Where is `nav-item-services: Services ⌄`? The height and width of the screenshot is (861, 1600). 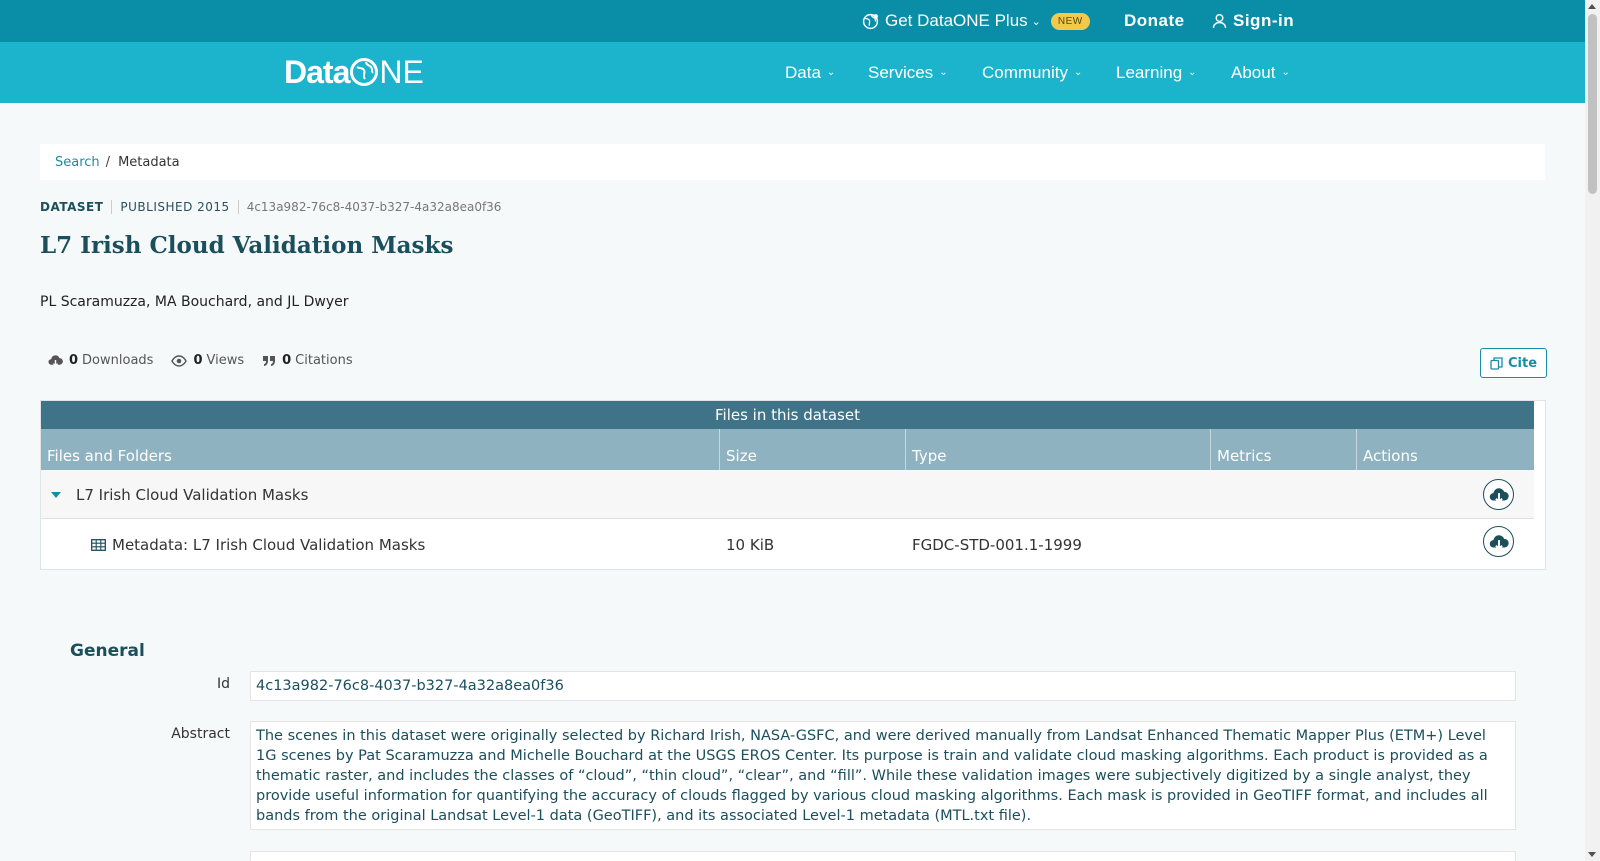 nav-item-services: Services ⌄ is located at coordinates (908, 72).